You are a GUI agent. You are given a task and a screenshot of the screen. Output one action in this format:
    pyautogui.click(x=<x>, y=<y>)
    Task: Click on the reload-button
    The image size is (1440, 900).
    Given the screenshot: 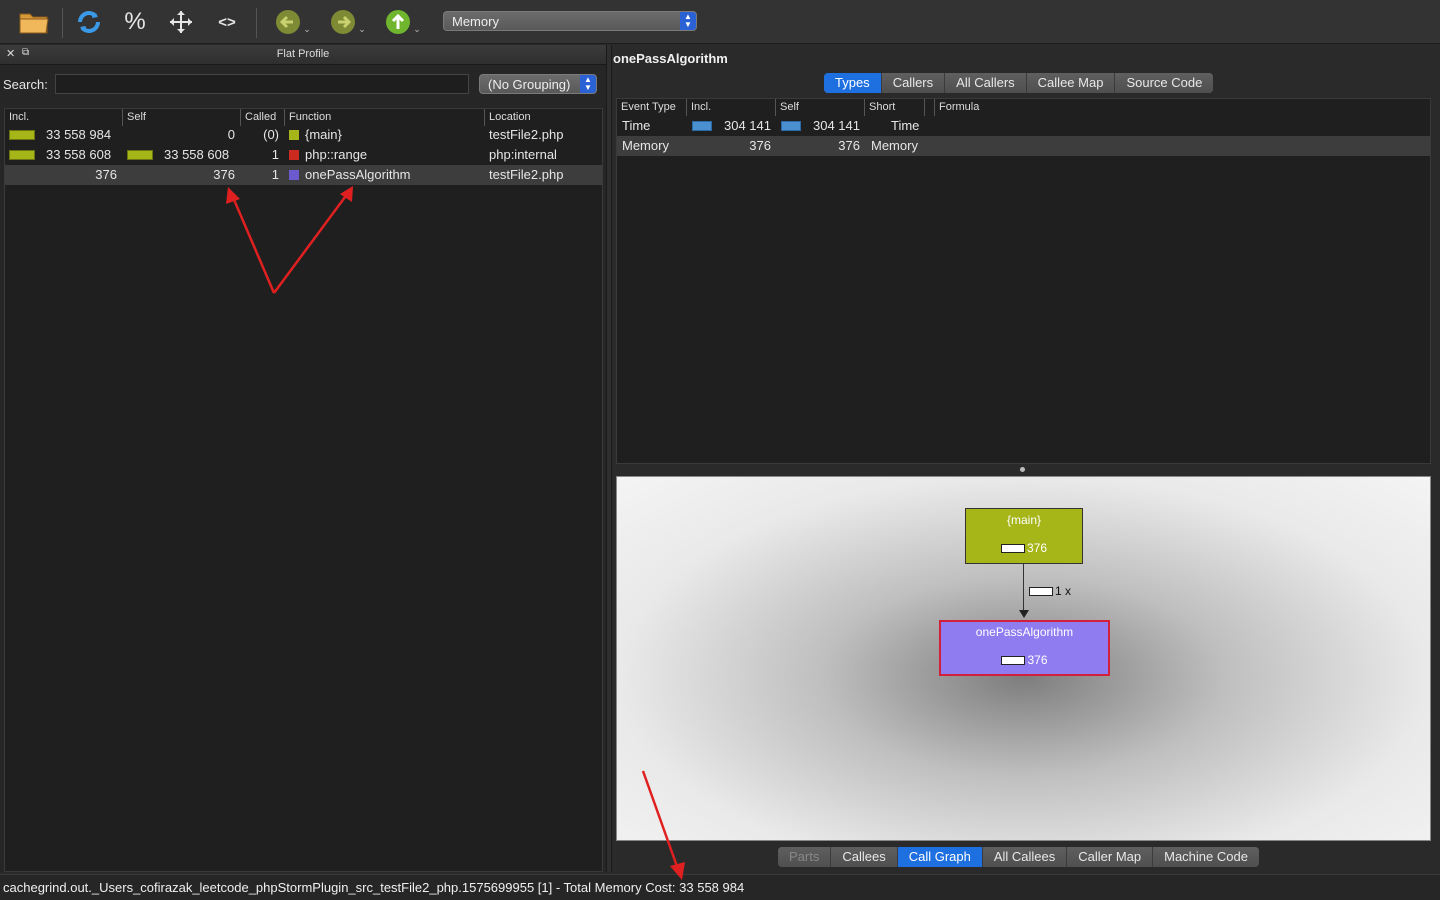 What is the action you would take?
    pyautogui.click(x=89, y=22)
    